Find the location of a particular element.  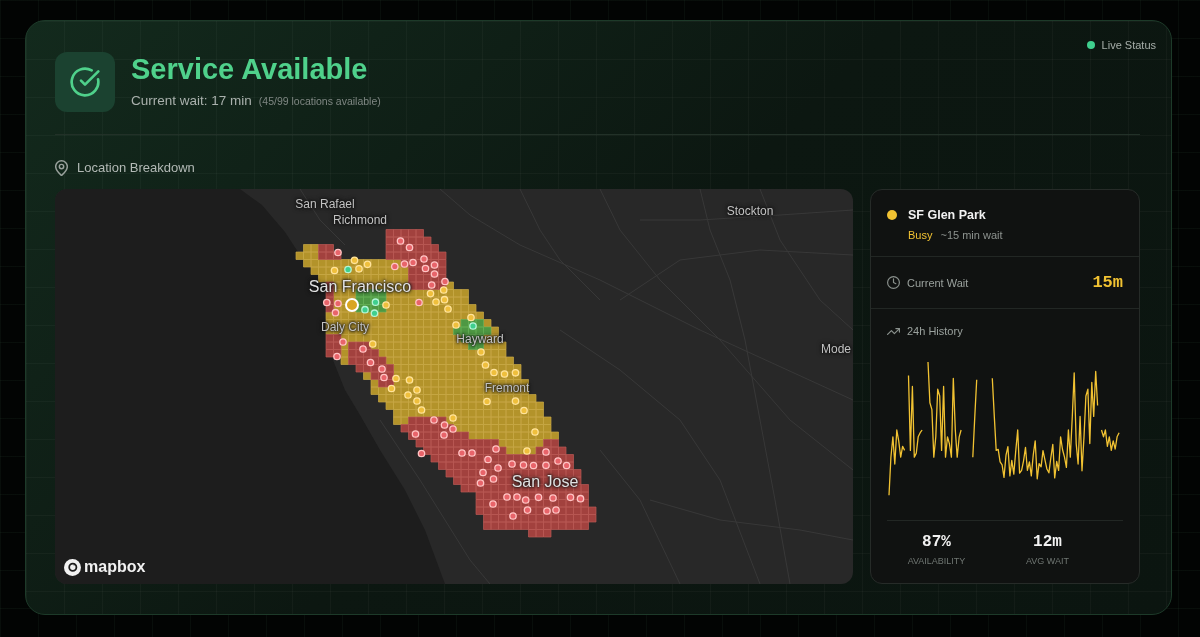

current-wait-text: Current wait: 17 min is located at coordinates (191, 101).